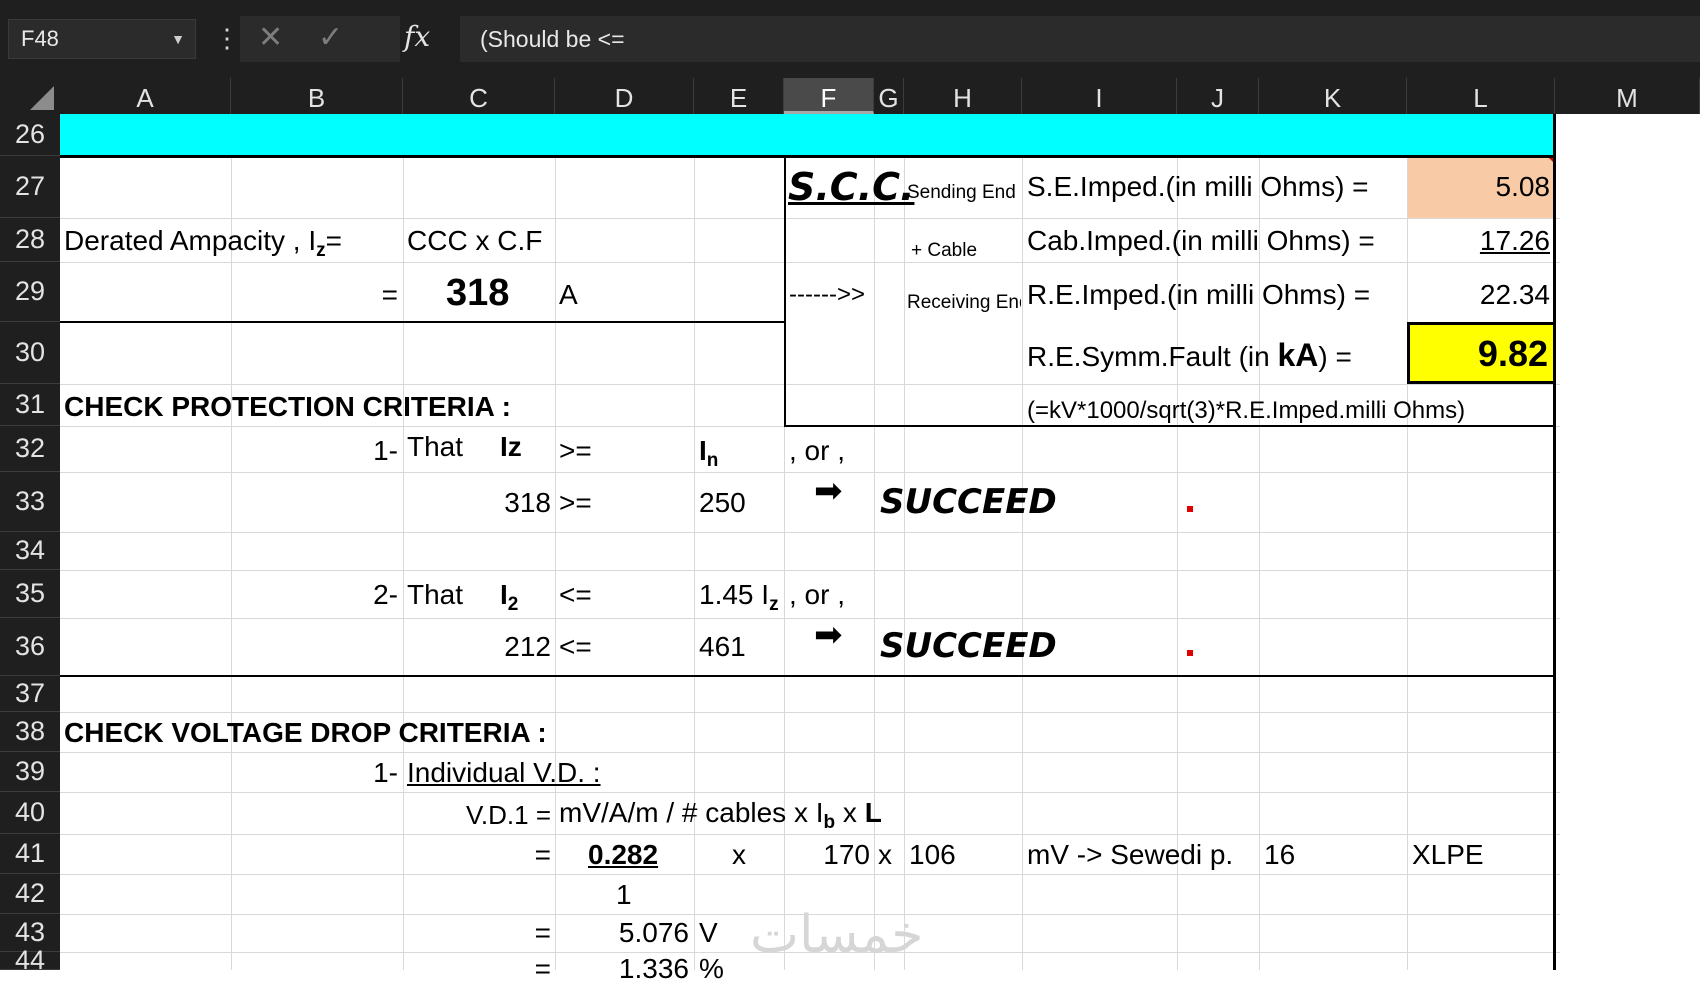  I want to click on sending-end-label: Sending End, so click(961, 192).